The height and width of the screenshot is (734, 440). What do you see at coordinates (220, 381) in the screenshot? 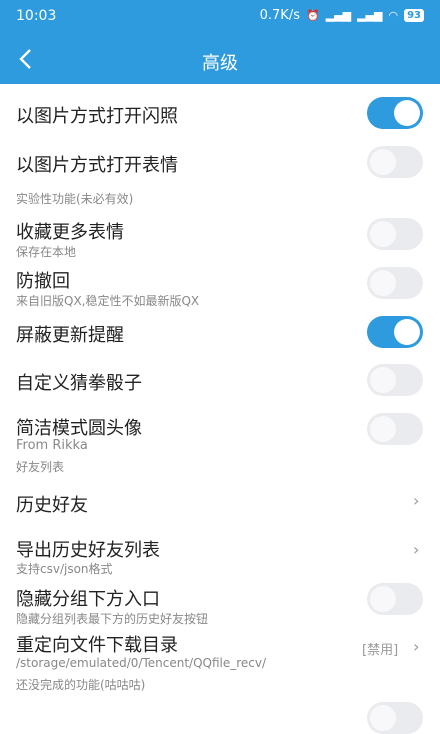
I see `setting-custom-dice: 自定义猜拳骰子` at bounding box center [220, 381].